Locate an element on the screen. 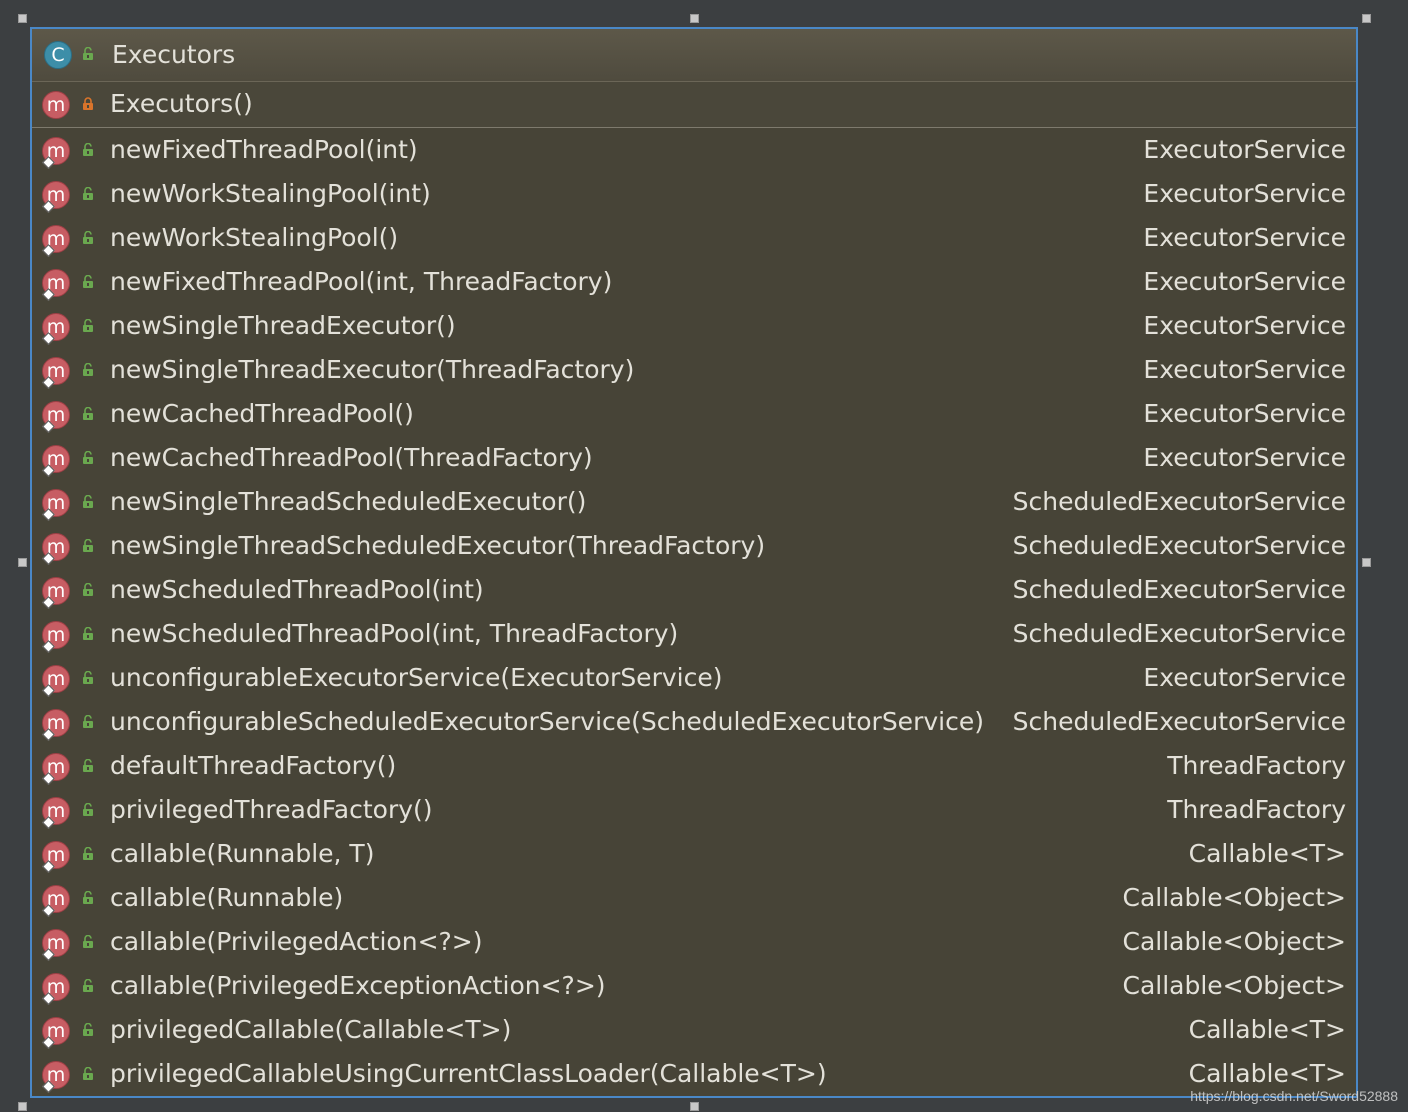 Image resolution: width=1408 pixels, height=1112 pixels. method-row: m newFixedThreadPool(int) ExecutorService is located at coordinates (694, 150).